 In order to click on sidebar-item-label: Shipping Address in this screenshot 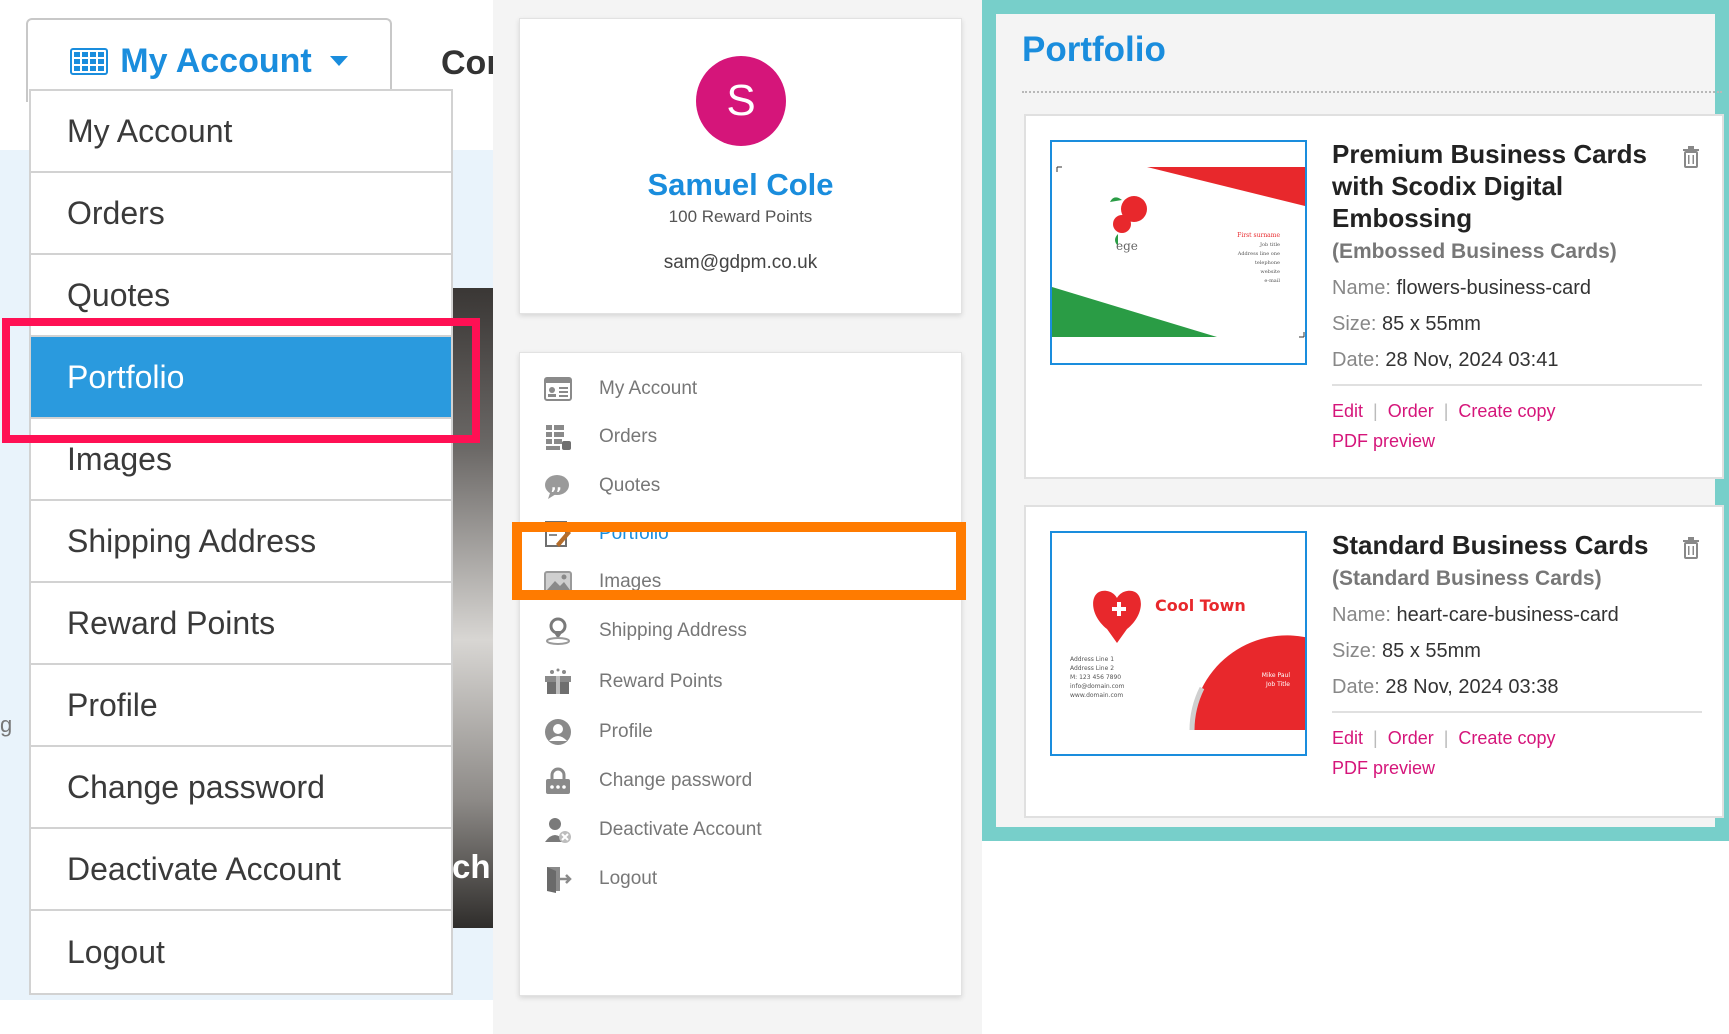, I will do `click(673, 630)`.